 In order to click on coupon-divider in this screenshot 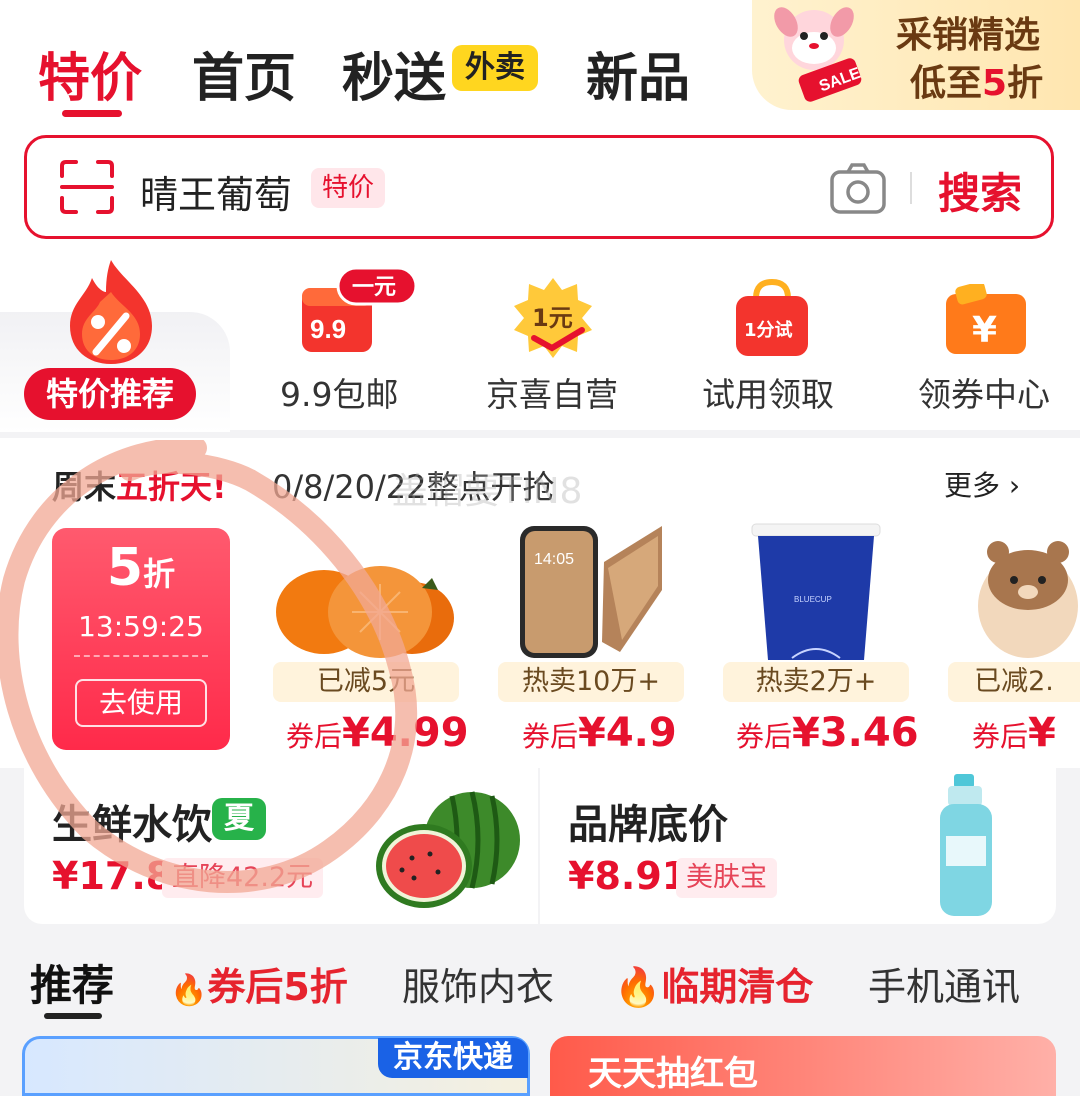, I will do `click(141, 656)`.